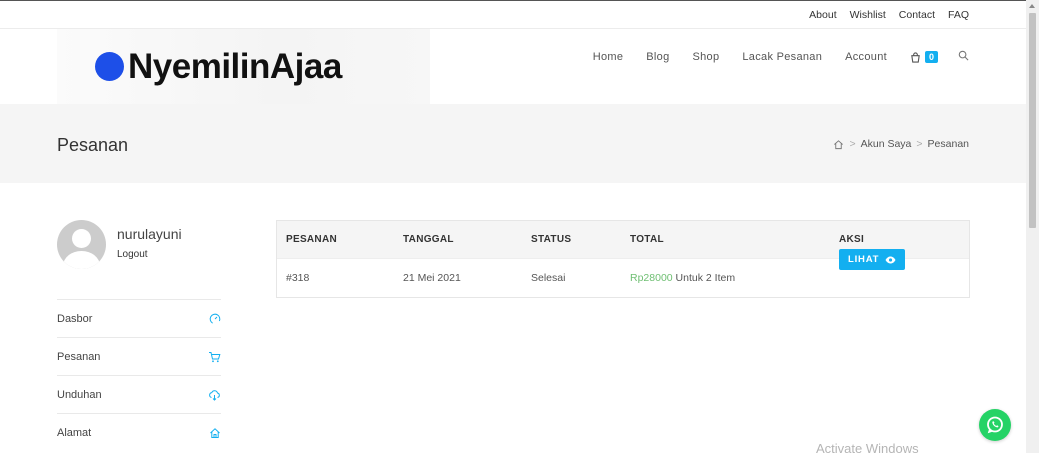 The width and height of the screenshot is (1039, 453). I want to click on breadcrumb: > Akun Saya > Pesanan, so click(901, 144).